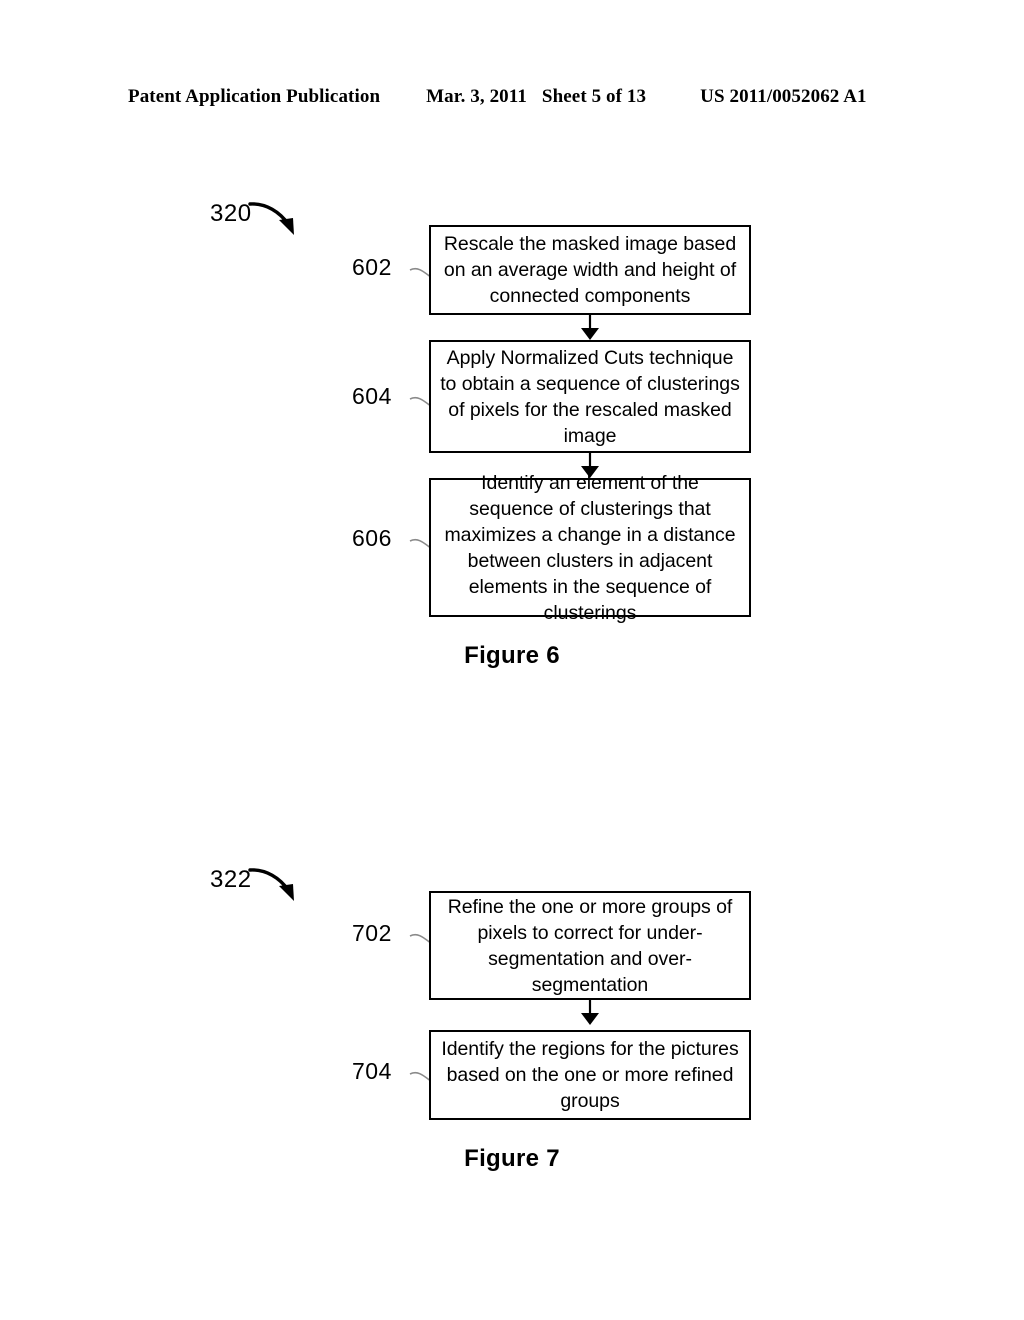 This screenshot has width=1024, height=1320. What do you see at coordinates (512, 1158) in the screenshot?
I see `figure-7-caption: Figure 7` at bounding box center [512, 1158].